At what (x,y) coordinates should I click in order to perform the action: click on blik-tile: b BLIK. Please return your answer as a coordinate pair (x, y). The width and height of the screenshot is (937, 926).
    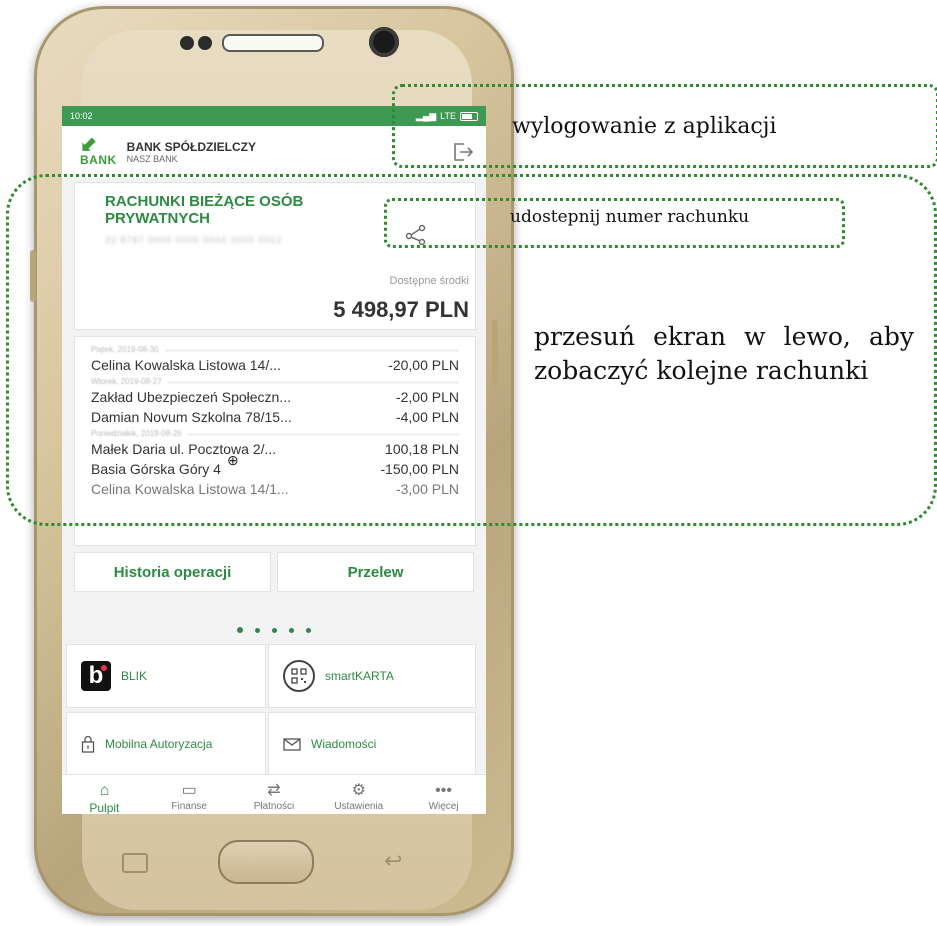
    Looking at the image, I should click on (166, 676).